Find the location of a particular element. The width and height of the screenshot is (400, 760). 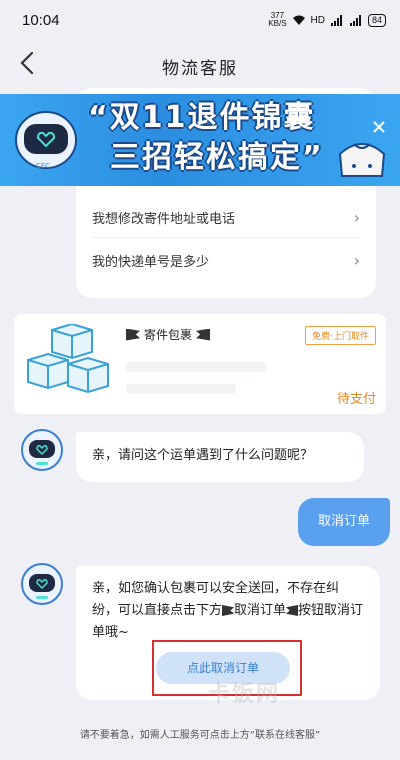

order-status: 待支付 is located at coordinates (356, 399).